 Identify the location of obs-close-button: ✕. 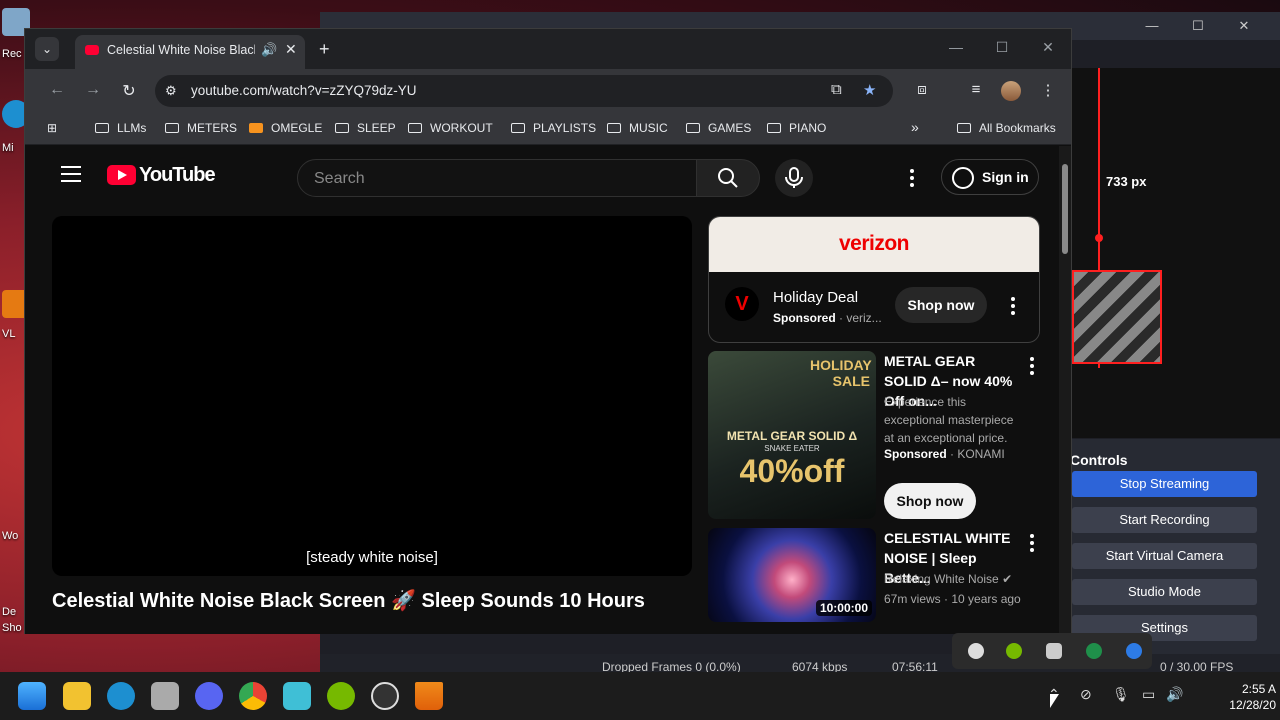
(1244, 26).